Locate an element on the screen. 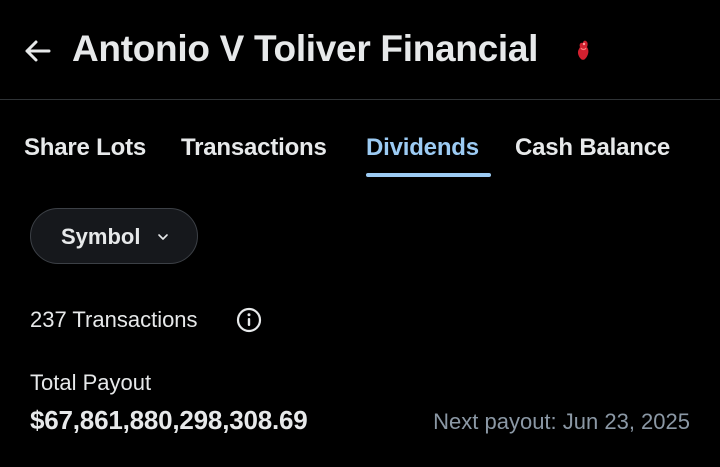 The width and height of the screenshot is (720, 467). tab-label: Dividends is located at coordinates (422, 147).